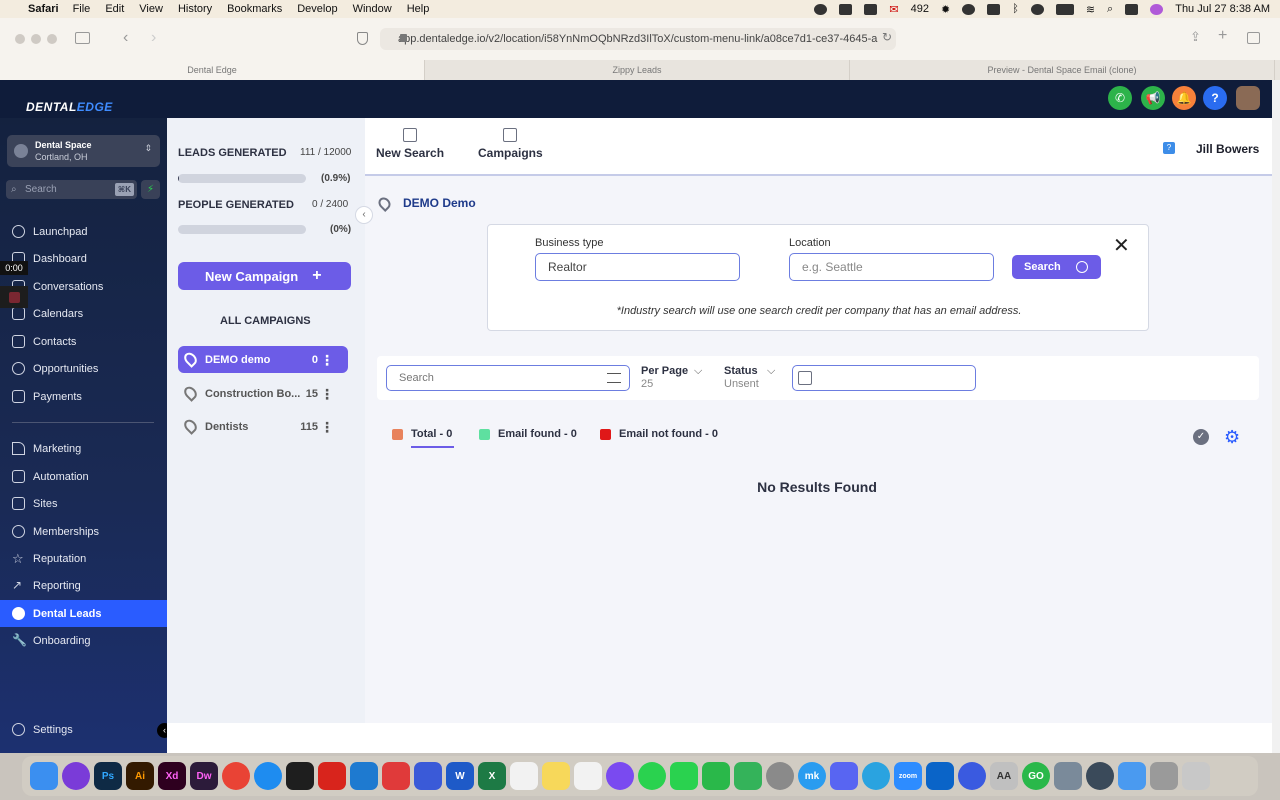  Describe the element at coordinates (236, 776) in the screenshot. I see `chrome-icon` at that location.